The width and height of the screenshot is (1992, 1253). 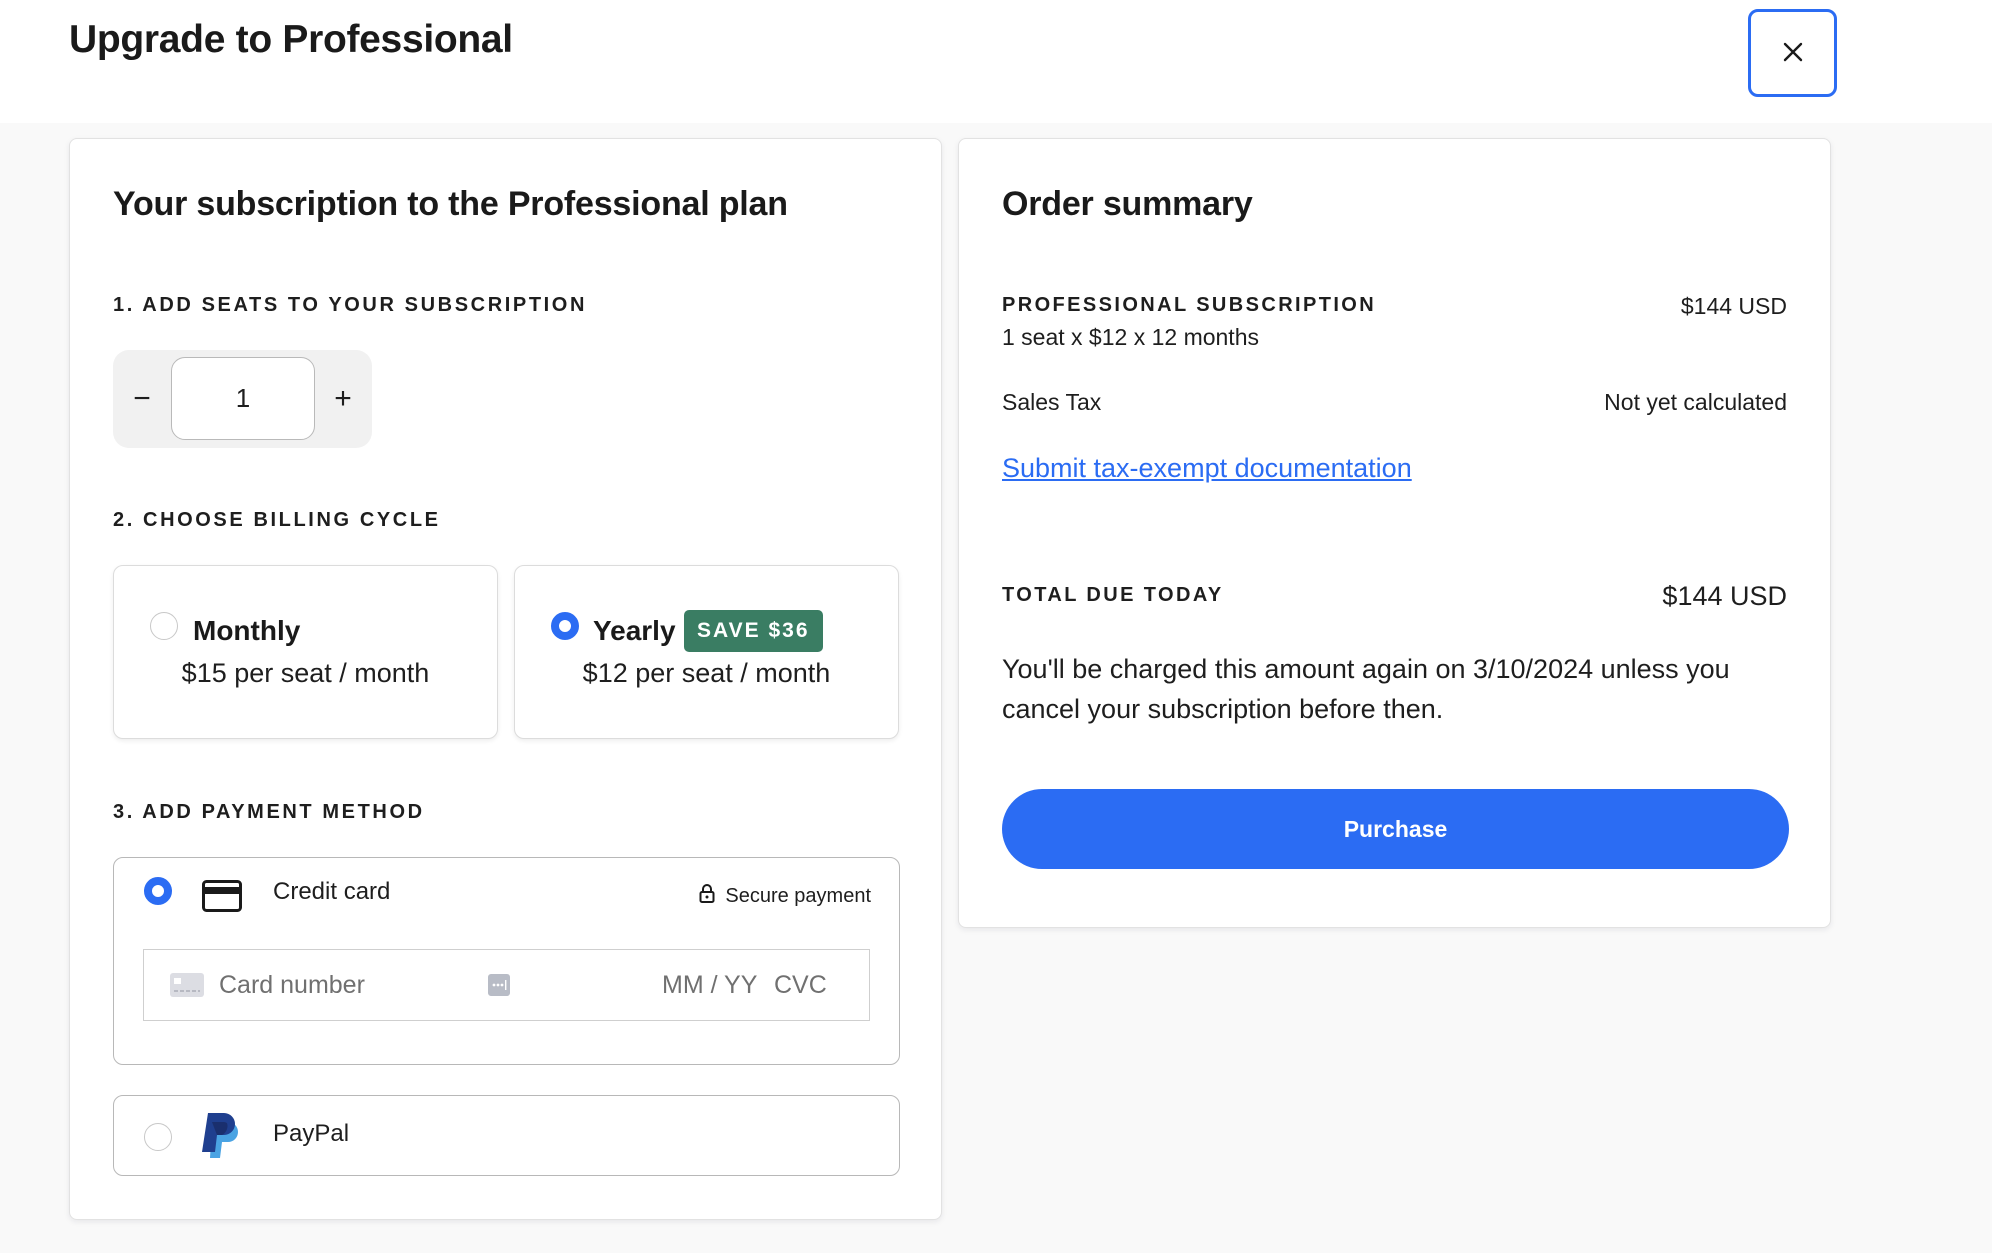 I want to click on billing-option-price: $15 per seat / month, so click(x=305, y=673).